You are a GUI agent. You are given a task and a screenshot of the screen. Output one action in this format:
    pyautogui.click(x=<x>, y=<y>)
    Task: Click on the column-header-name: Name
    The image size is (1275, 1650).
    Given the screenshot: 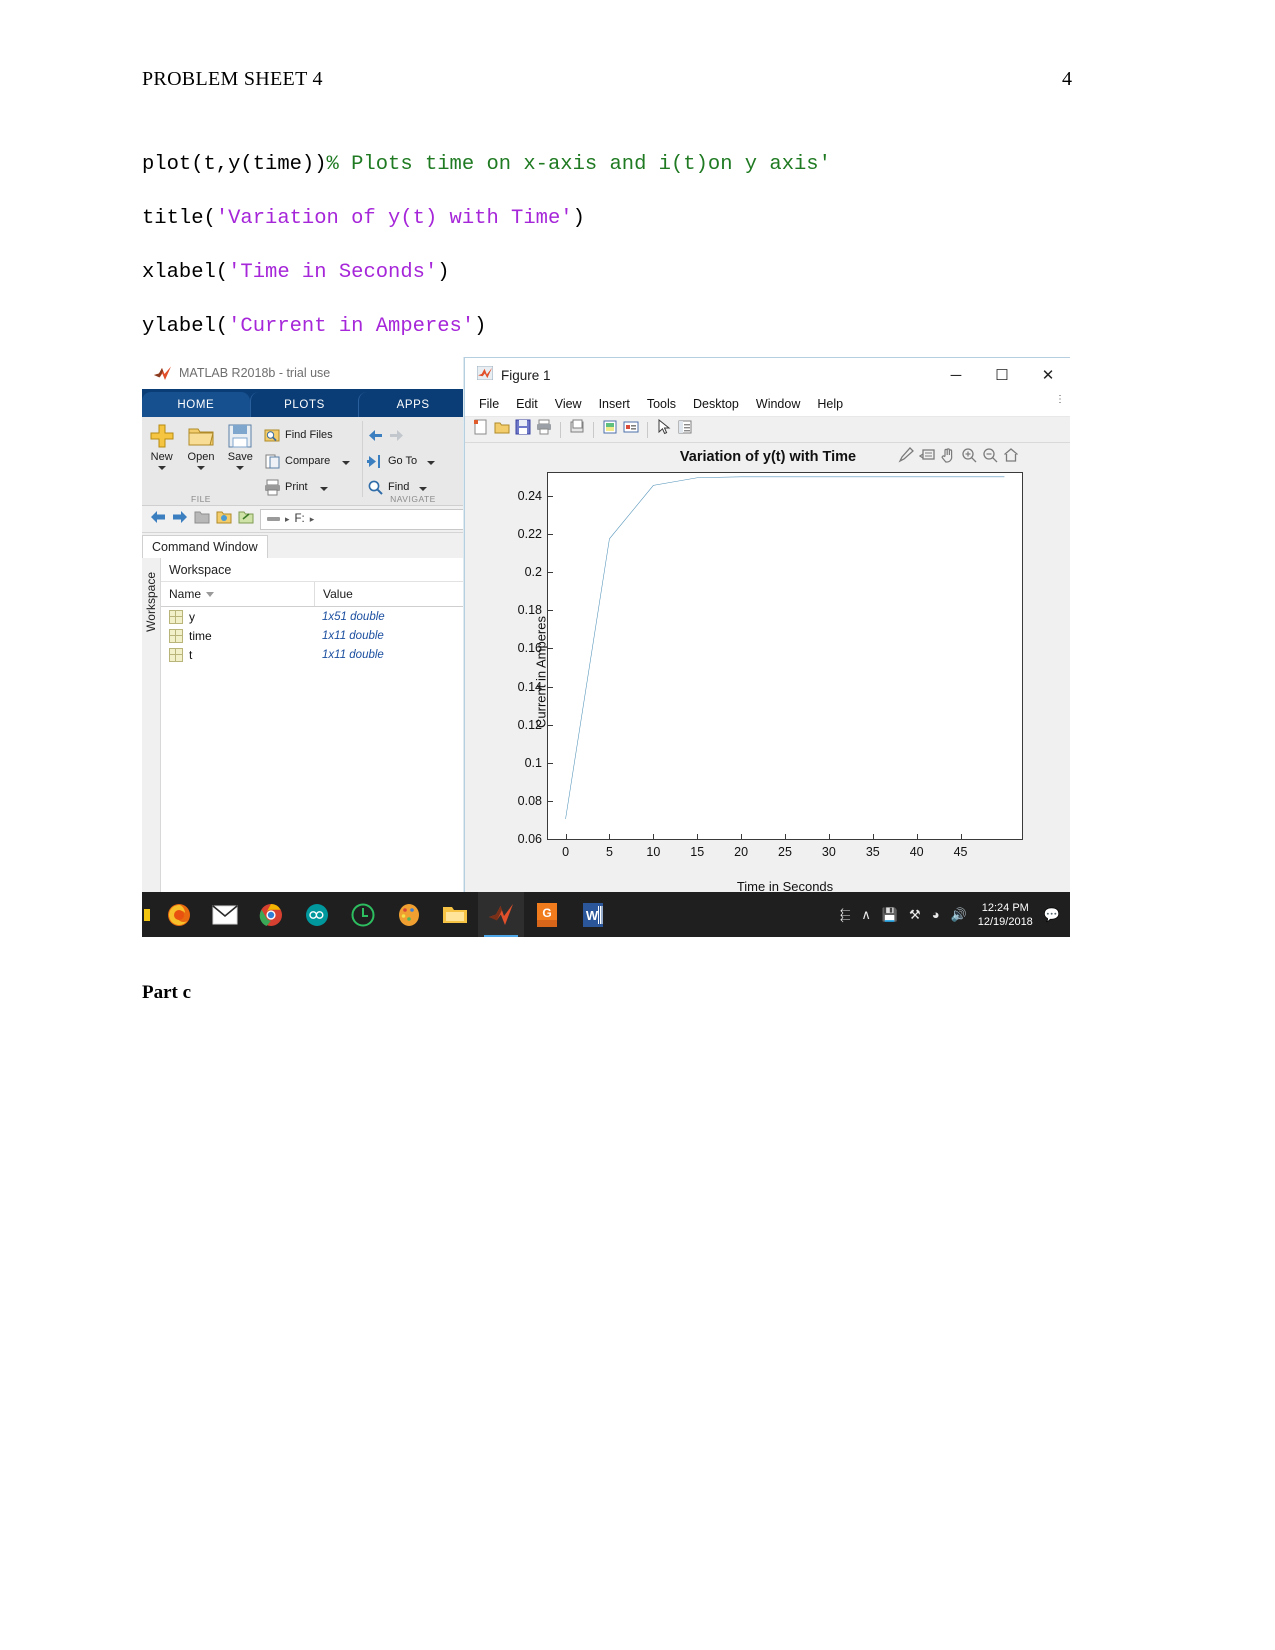 What is the action you would take?
    pyautogui.click(x=238, y=594)
    